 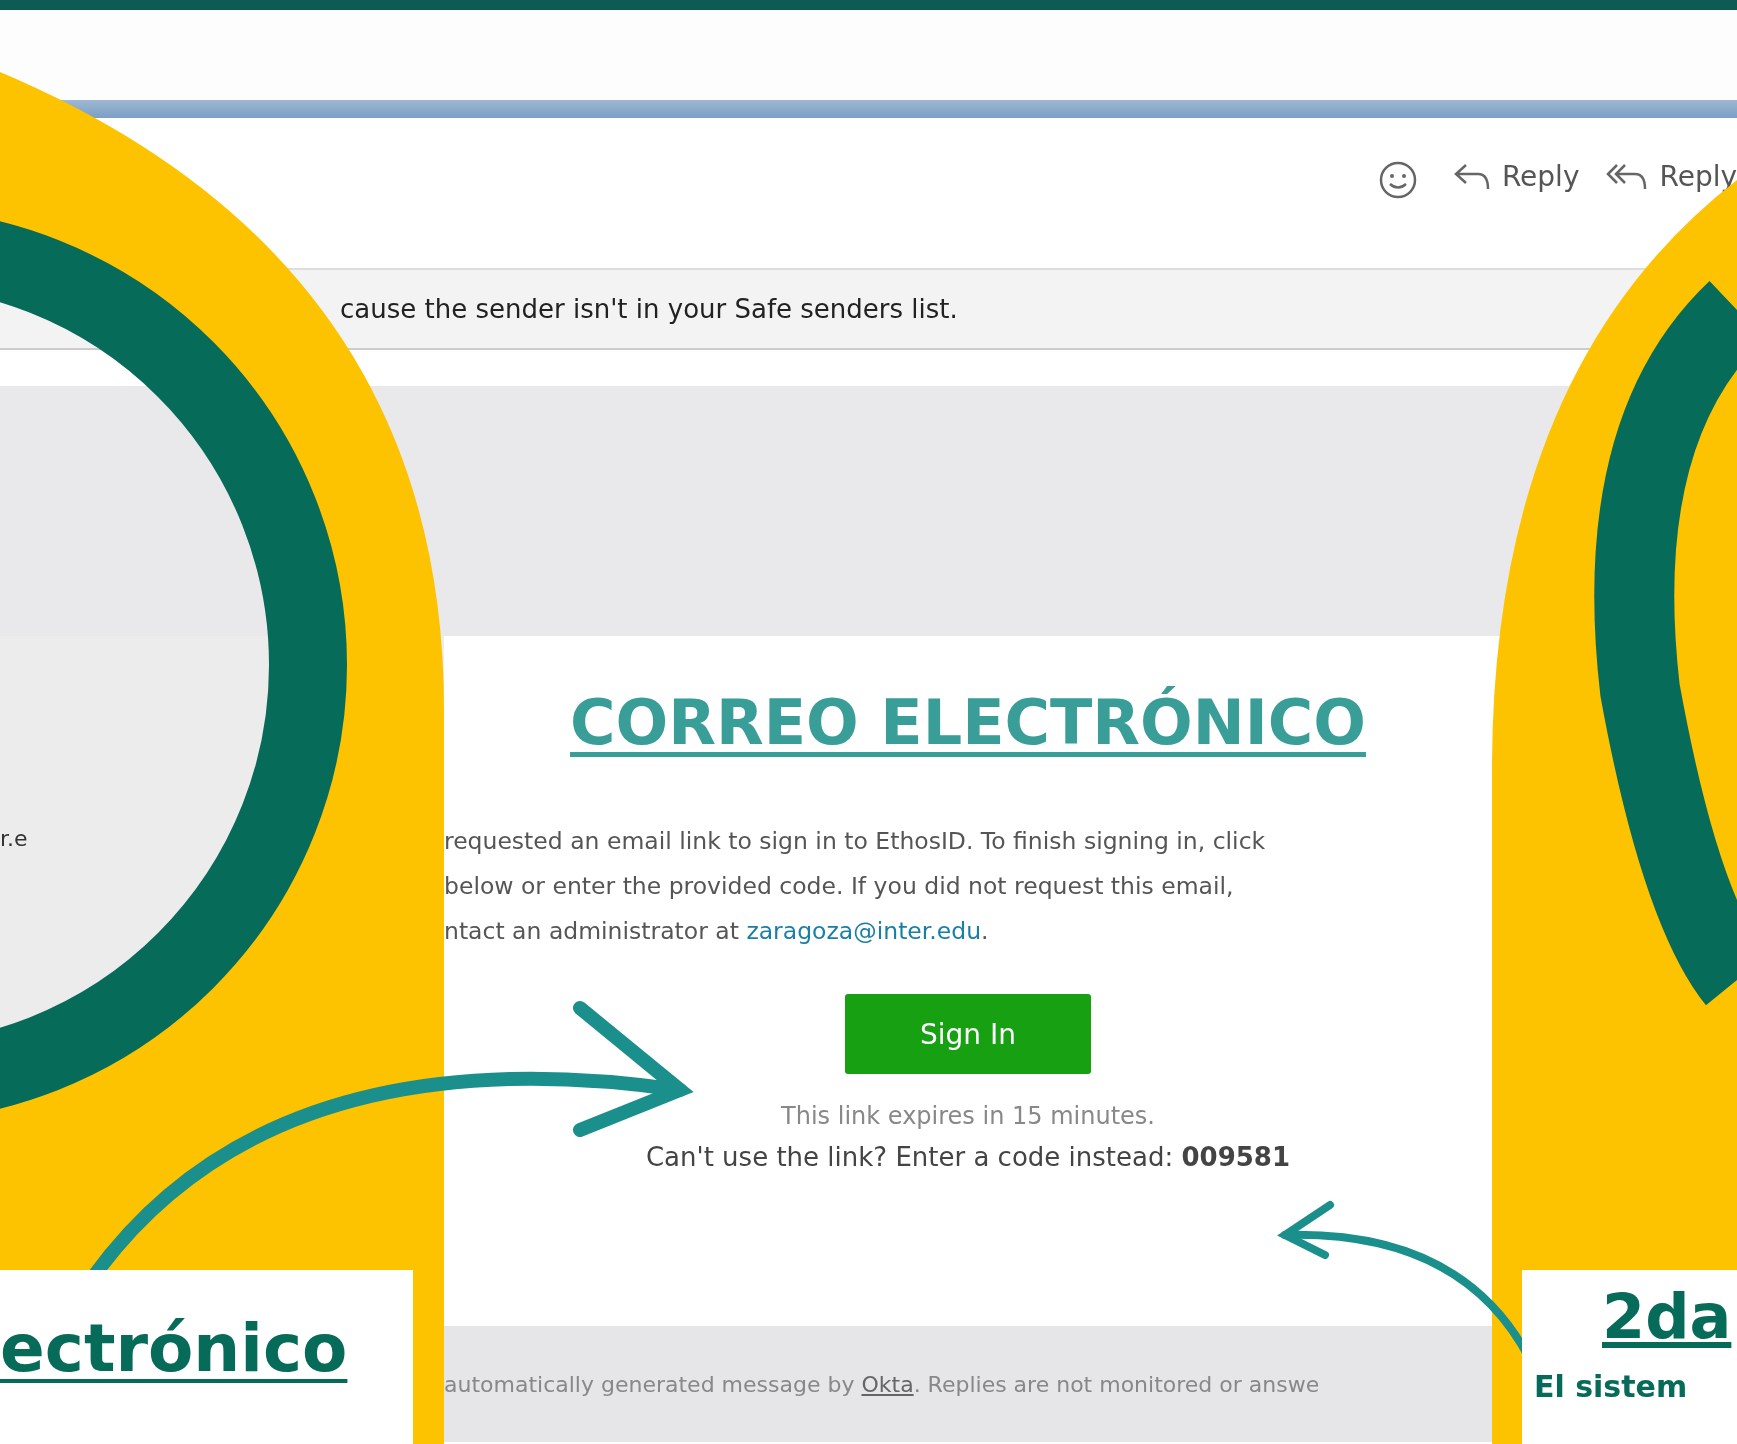 I want to click on expiry-text: This link expires in 15 minutes., so click(x=968, y=1116).